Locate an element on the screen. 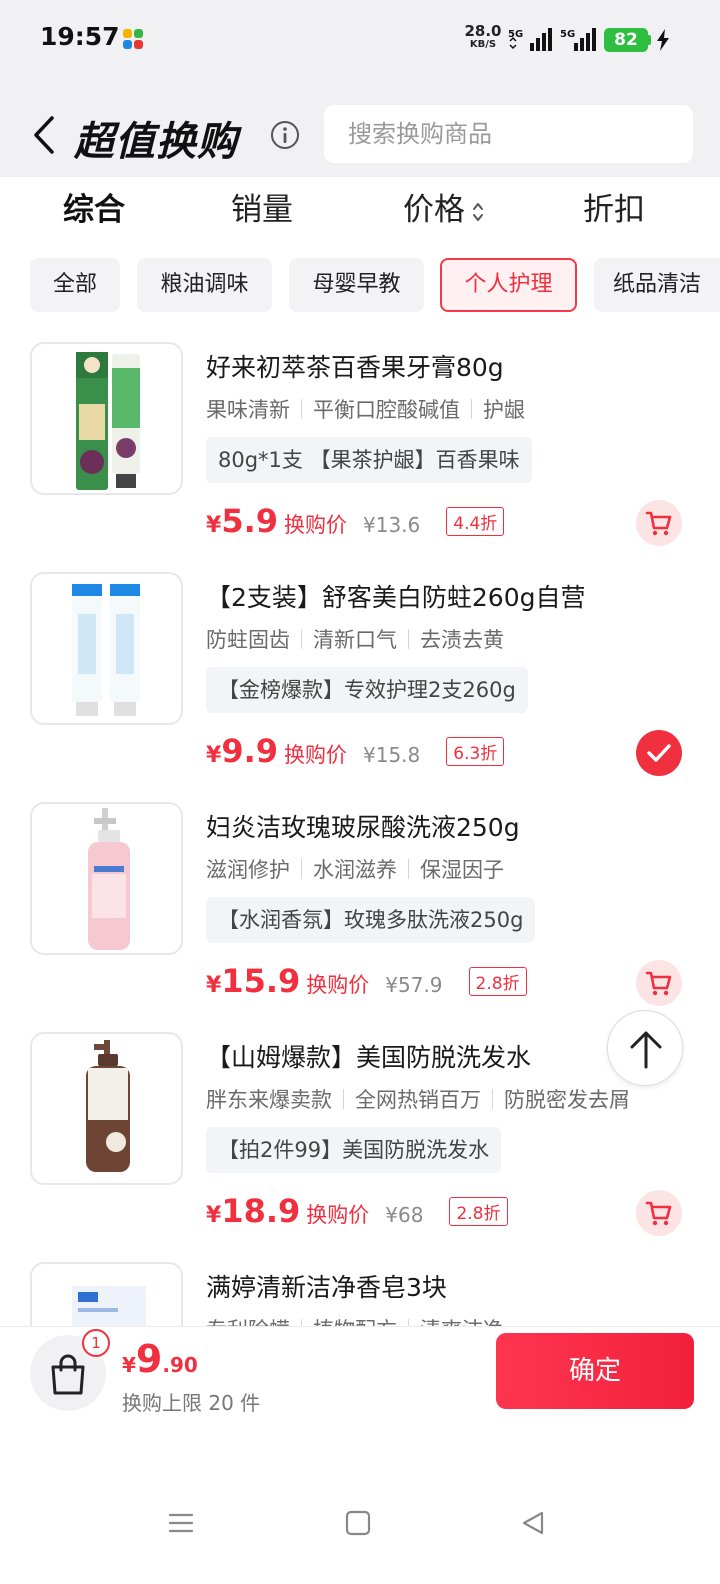 The image size is (720, 1584). product-tag: 清新口气 is located at coordinates (355, 640).